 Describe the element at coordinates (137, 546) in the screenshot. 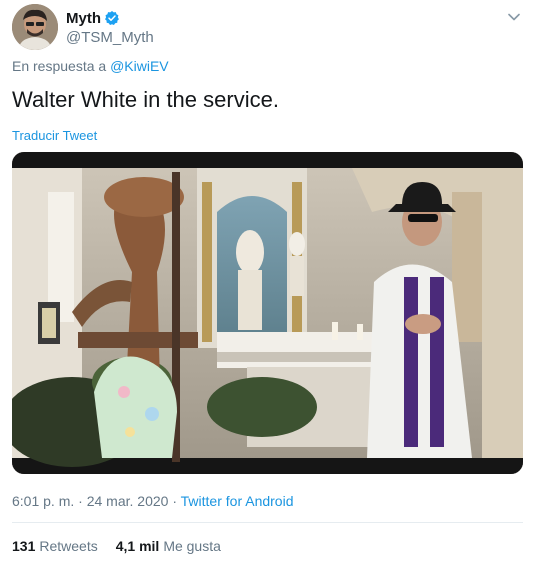

I see `likes-count: 4,1 mil` at that location.